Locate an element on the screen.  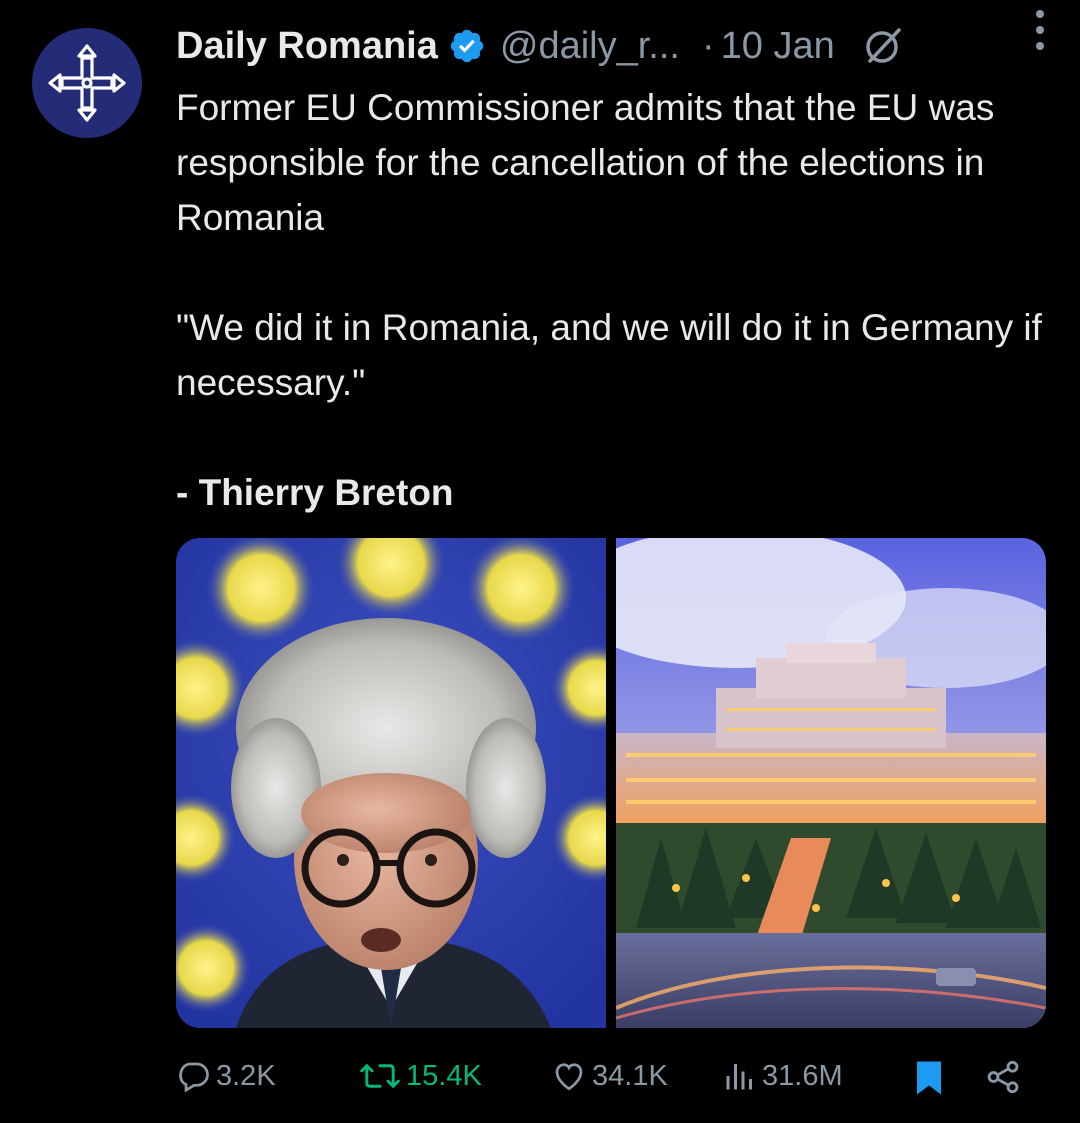
post-date: 10 Jan is located at coordinates (778, 46).